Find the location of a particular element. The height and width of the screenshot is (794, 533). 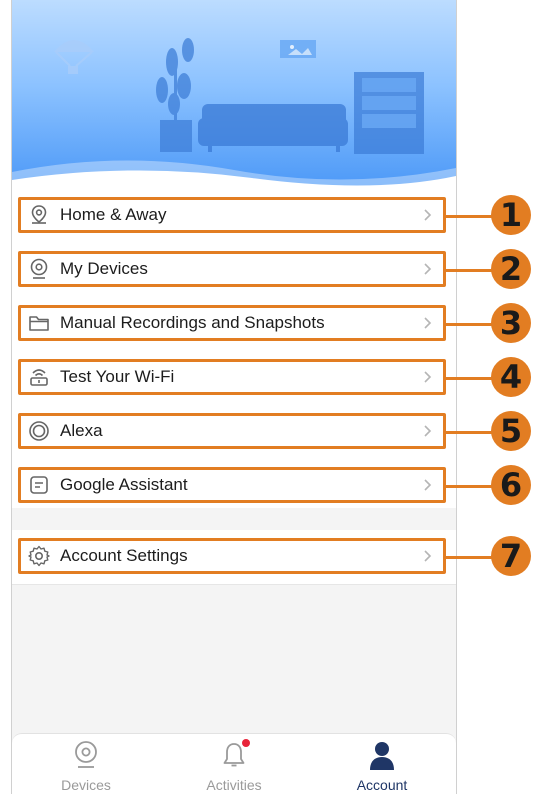

menu-item-label: Account Settings is located at coordinates (124, 555).